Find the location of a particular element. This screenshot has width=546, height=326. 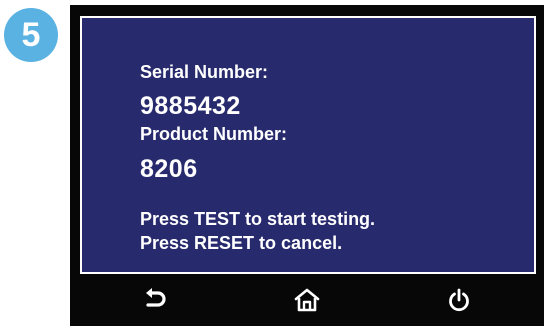

nav-bar is located at coordinates (307, 300).